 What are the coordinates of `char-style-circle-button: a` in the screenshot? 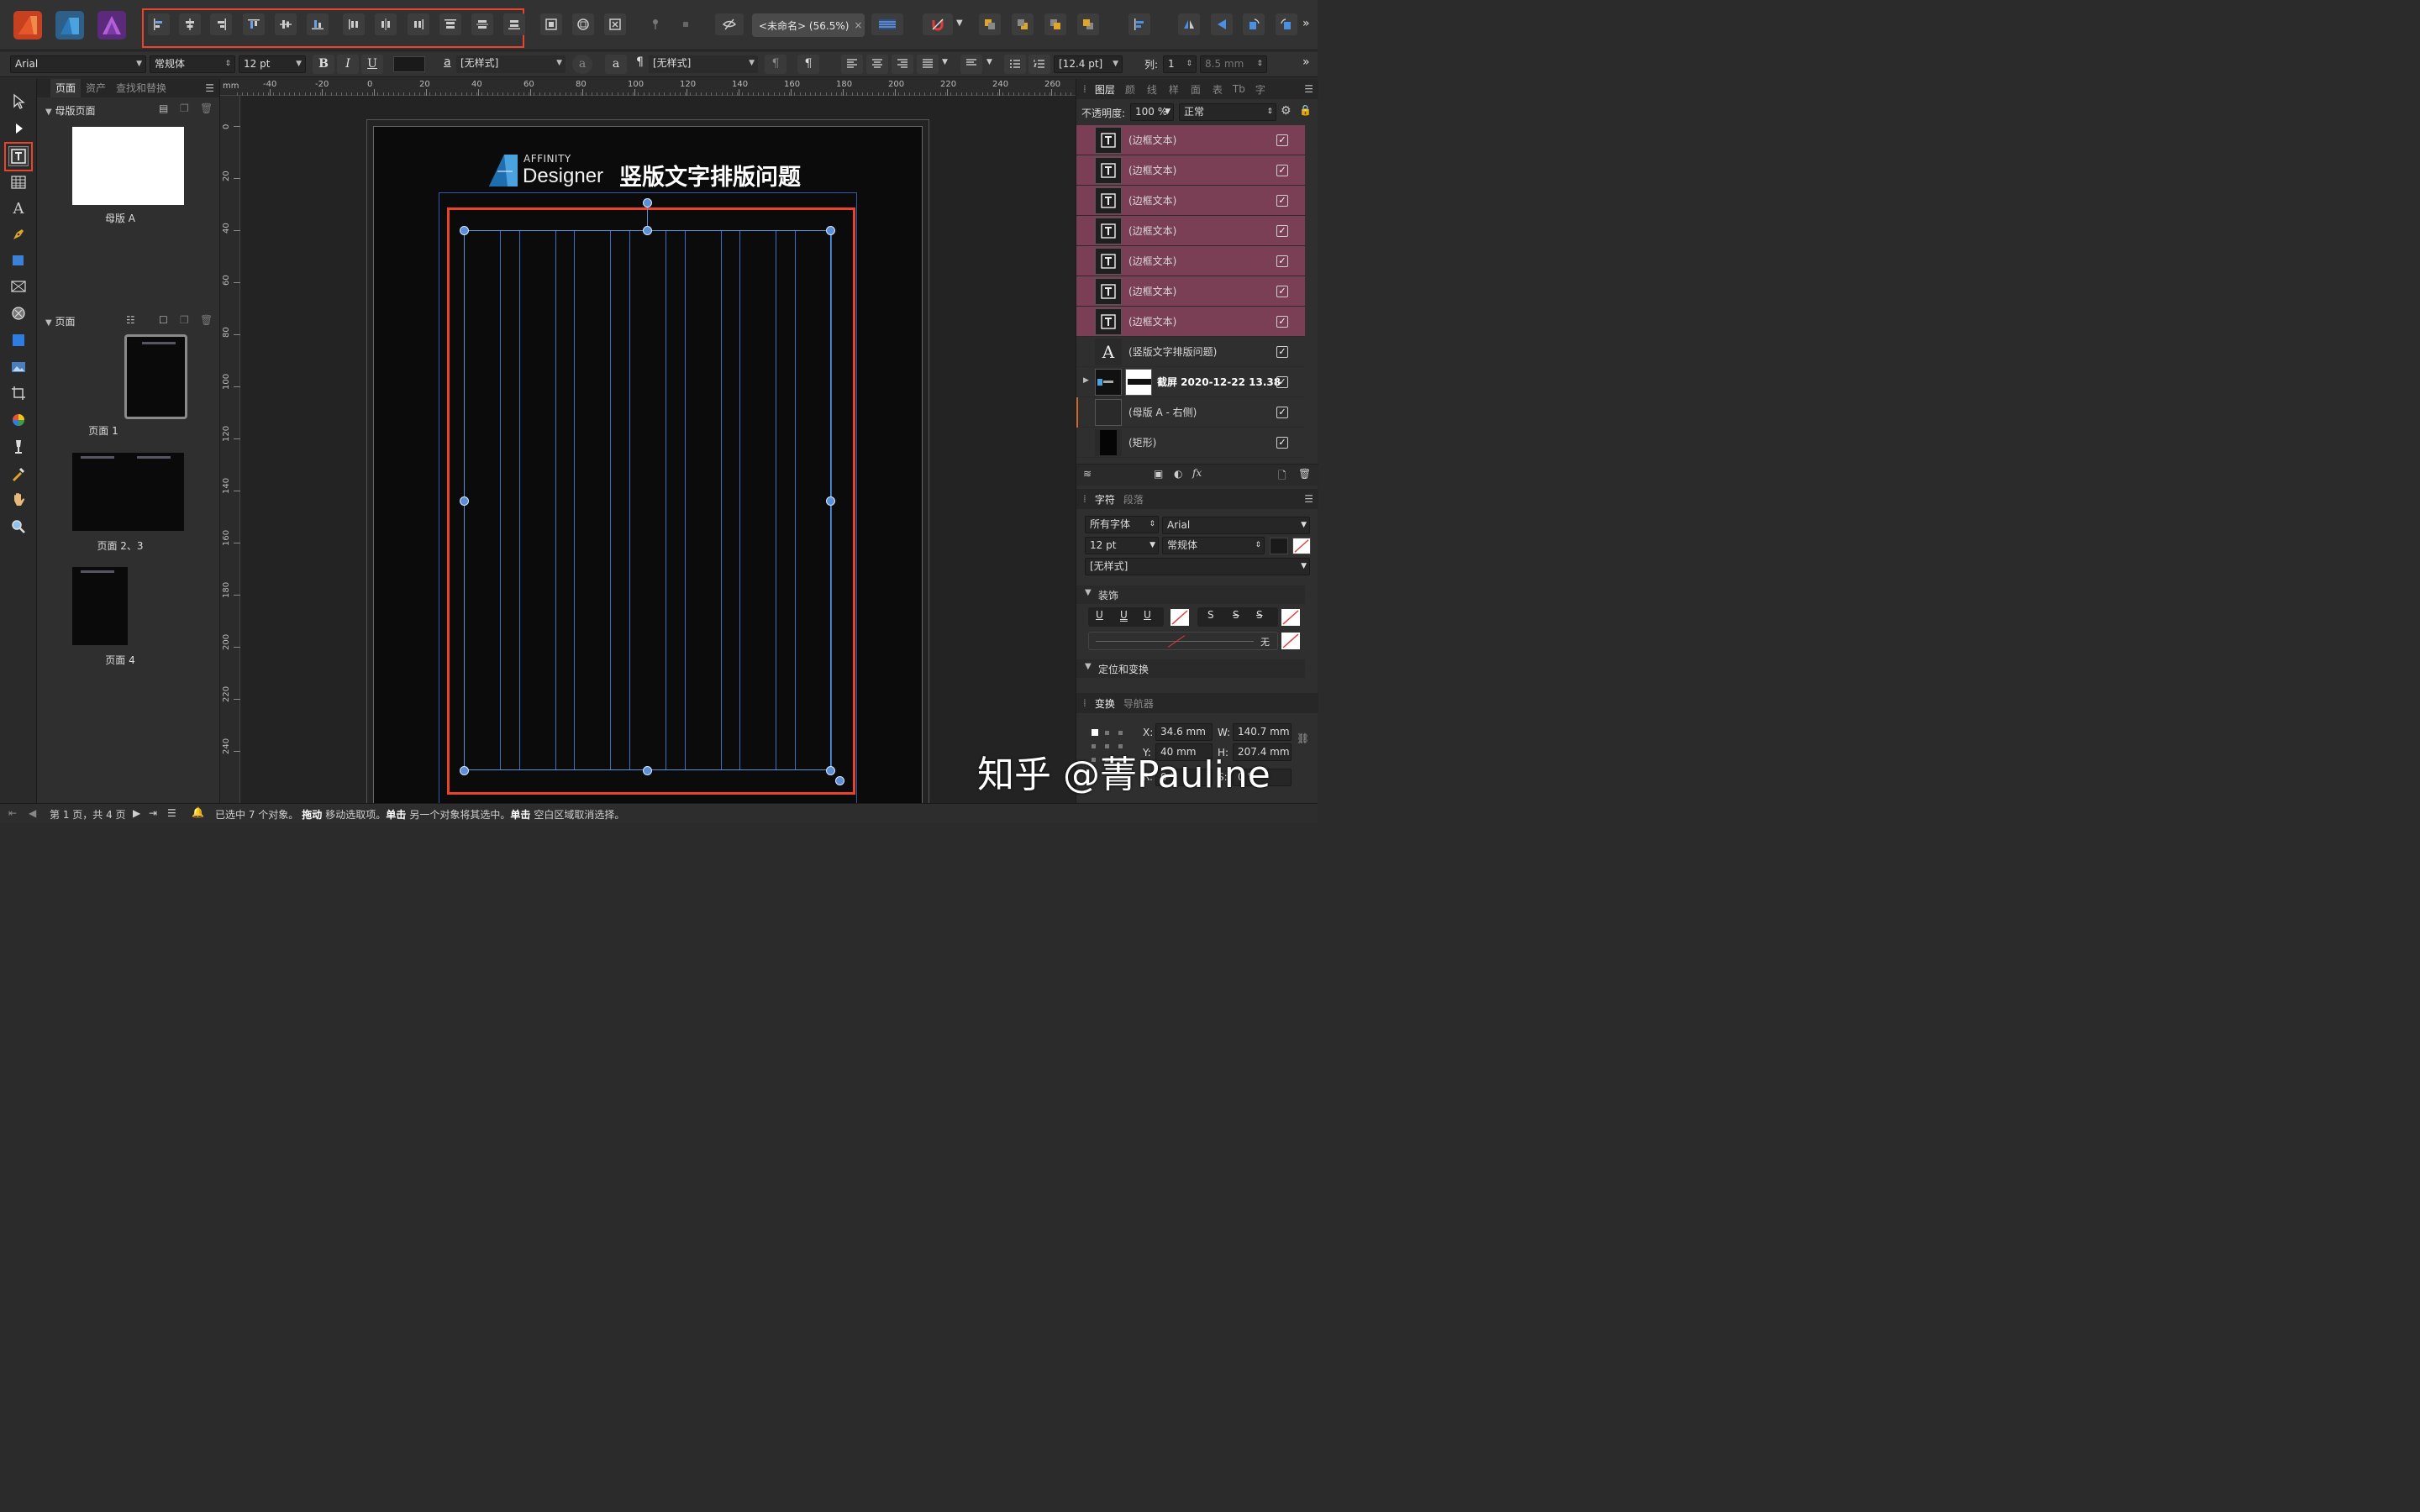 It's located at (582, 64).